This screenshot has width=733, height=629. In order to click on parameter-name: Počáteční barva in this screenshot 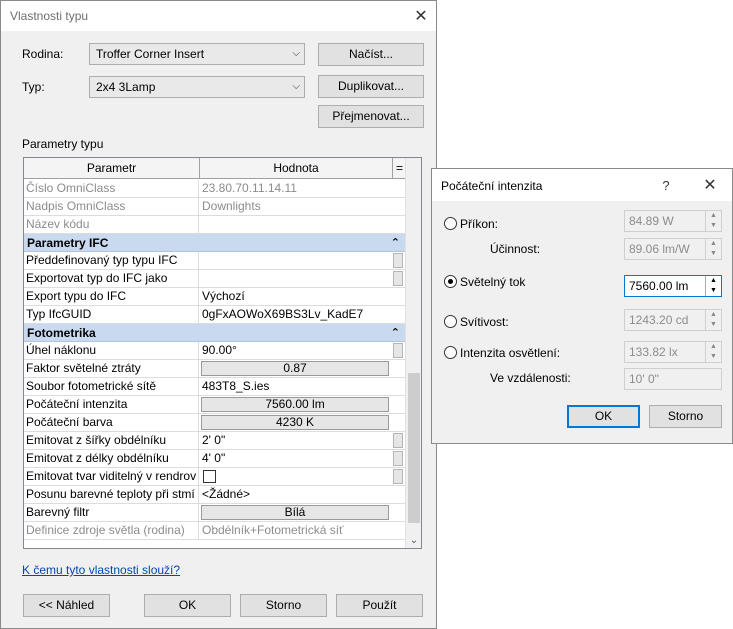, I will do `click(112, 422)`.